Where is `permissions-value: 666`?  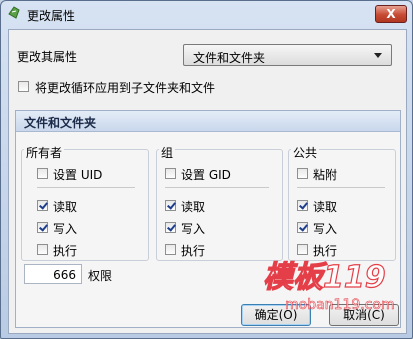 permissions-value: 666 is located at coordinates (64, 275).